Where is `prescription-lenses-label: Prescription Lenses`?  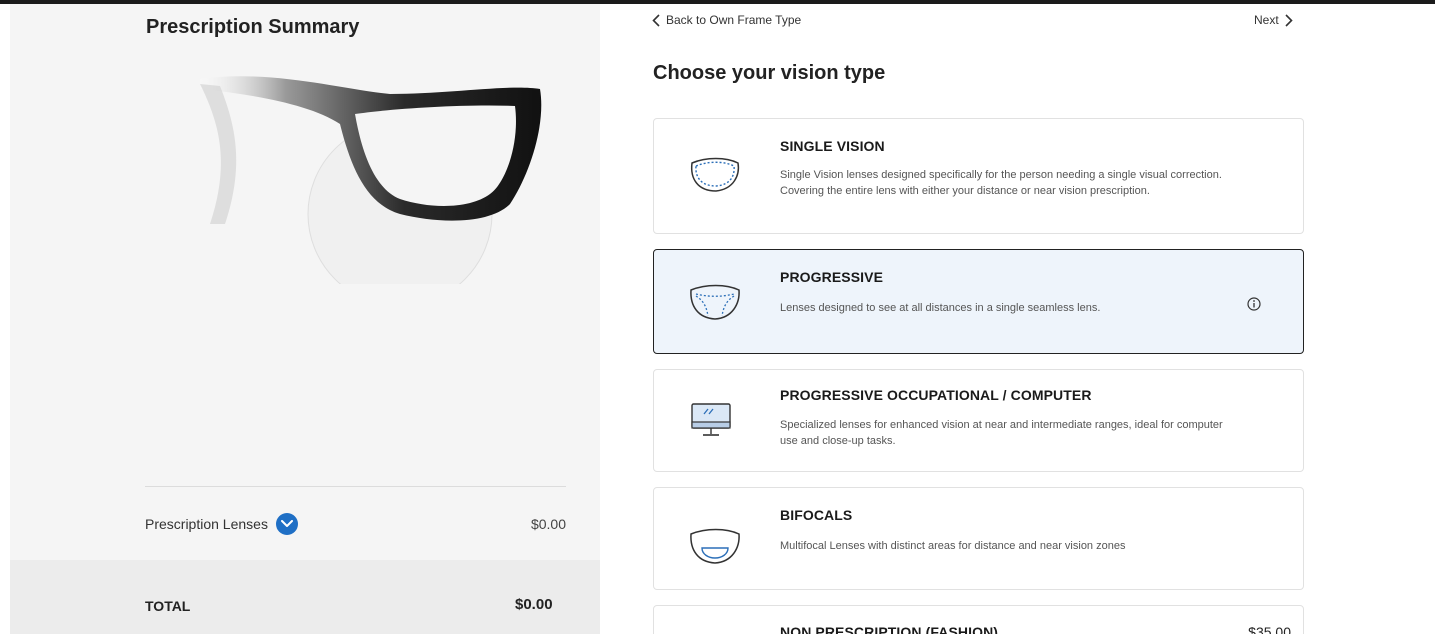
prescription-lenses-label: Prescription Lenses is located at coordinates (206, 524).